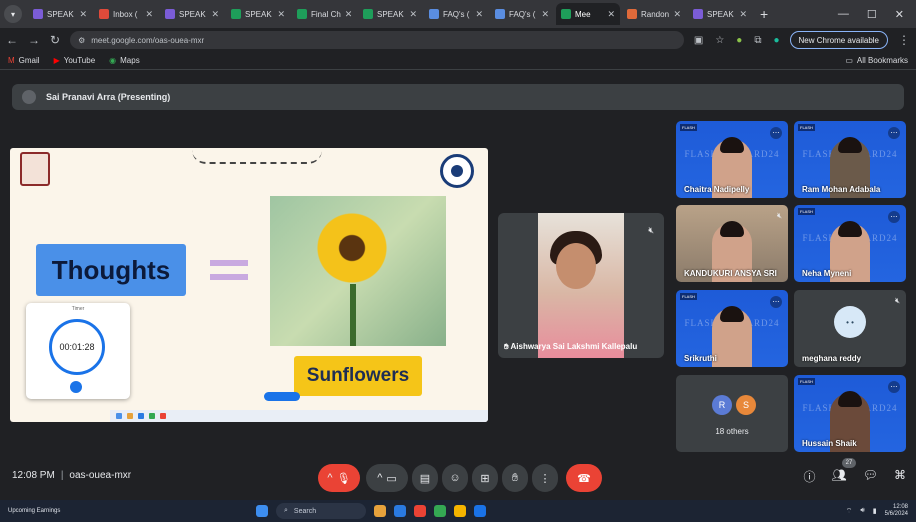  What do you see at coordinates (545, 478) in the screenshot?
I see `more-options-button: ⋮` at bounding box center [545, 478].